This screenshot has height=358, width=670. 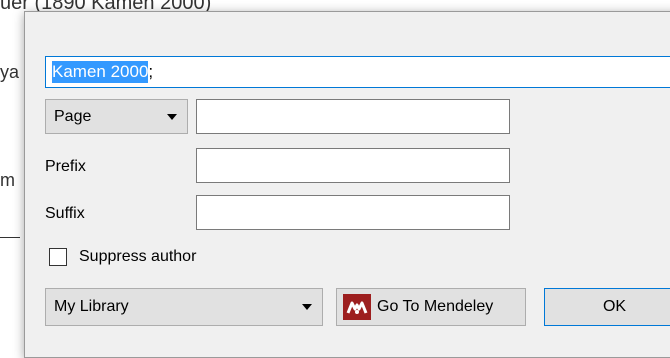 I want to click on go-to-mendeley-button: Go To Mendeley, so click(x=431, y=307).